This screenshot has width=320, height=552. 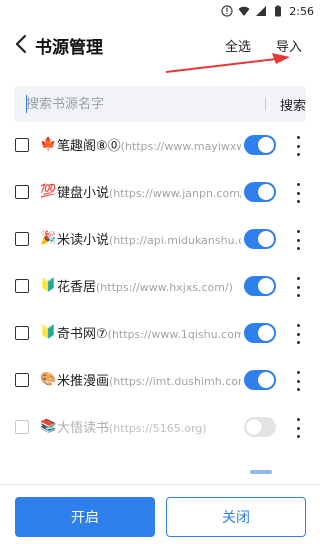 What do you see at coordinates (261, 472) in the screenshot?
I see `partial-toggle` at bounding box center [261, 472].